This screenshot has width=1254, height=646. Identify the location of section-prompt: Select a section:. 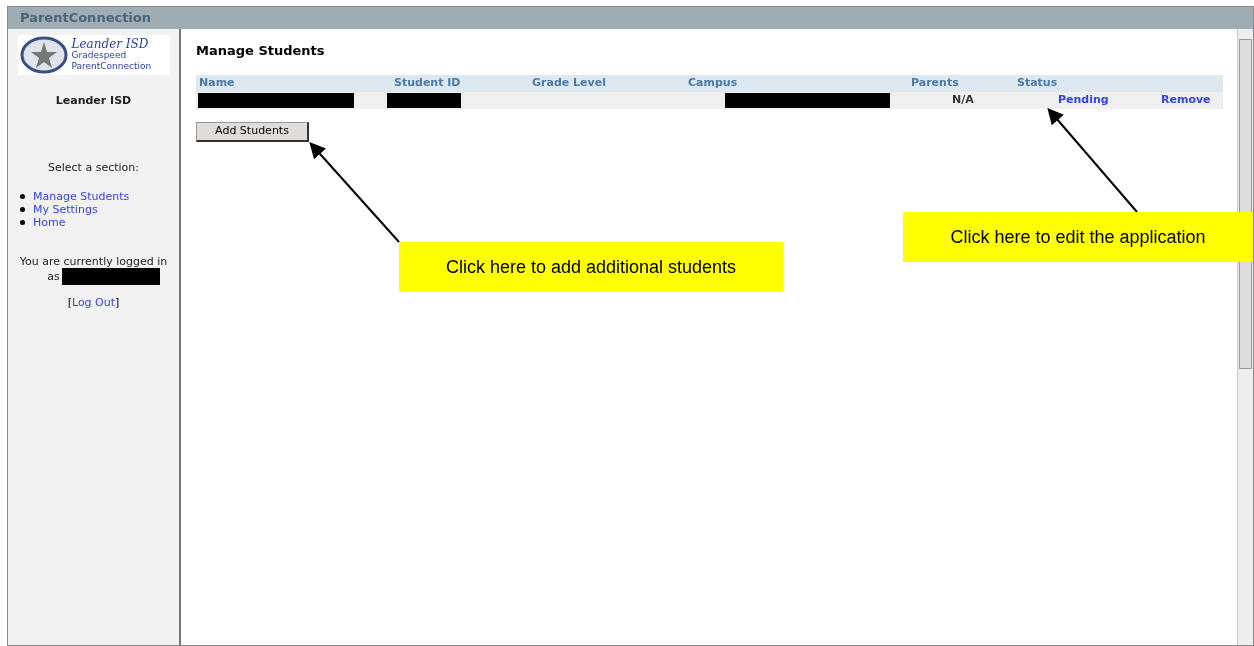
(93, 167).